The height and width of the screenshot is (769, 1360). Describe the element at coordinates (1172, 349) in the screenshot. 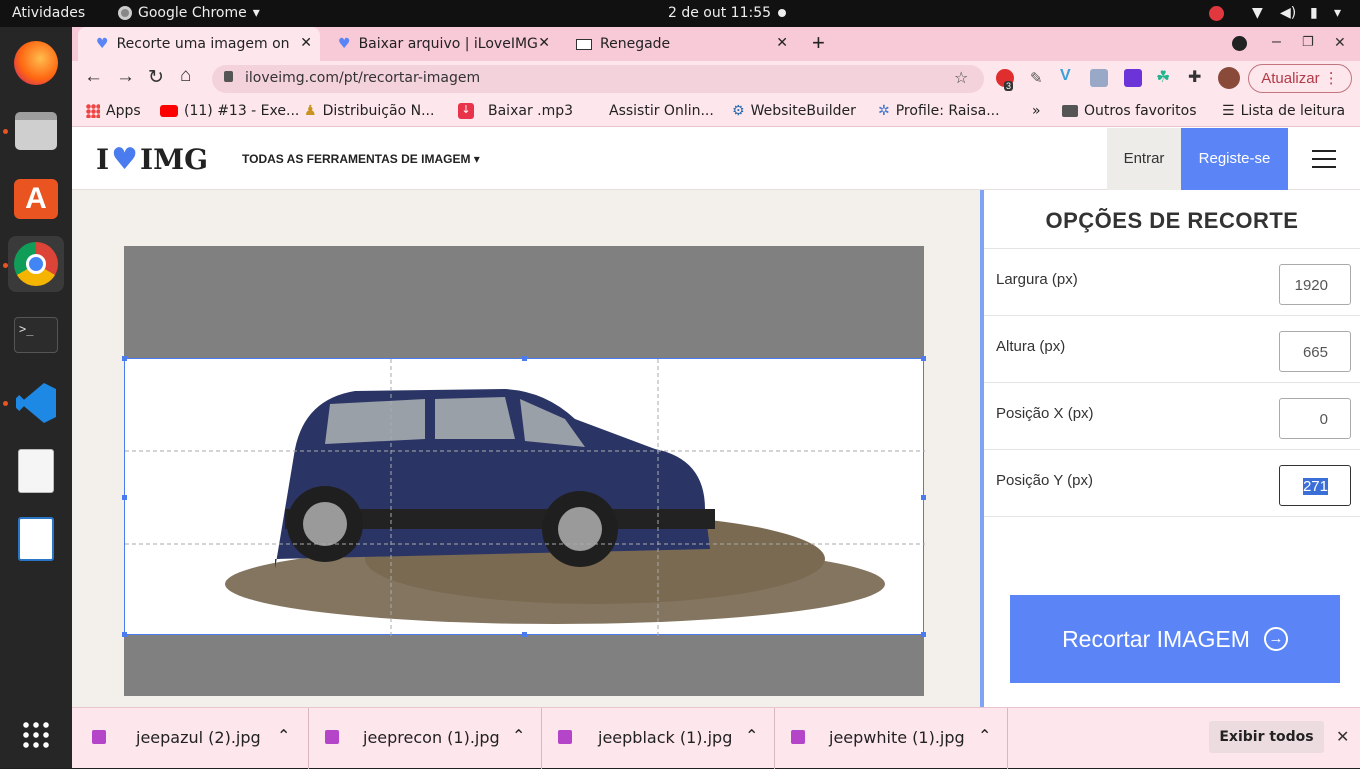

I see `height-row: Altura (px) 665` at that location.